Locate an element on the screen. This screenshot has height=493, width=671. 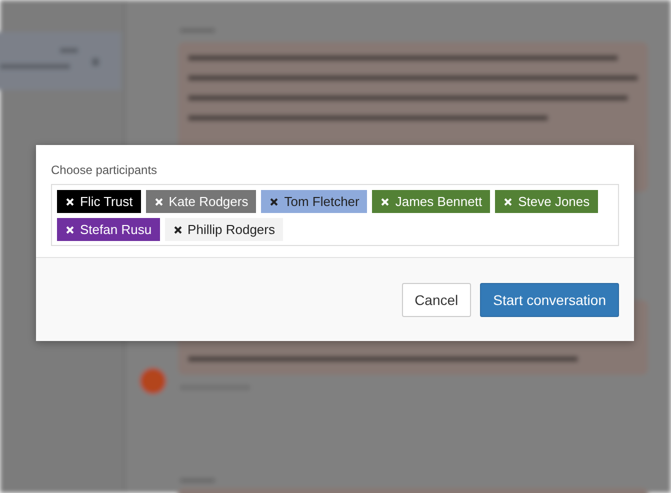
participant-name: Phillip Rodgers is located at coordinates (231, 229).